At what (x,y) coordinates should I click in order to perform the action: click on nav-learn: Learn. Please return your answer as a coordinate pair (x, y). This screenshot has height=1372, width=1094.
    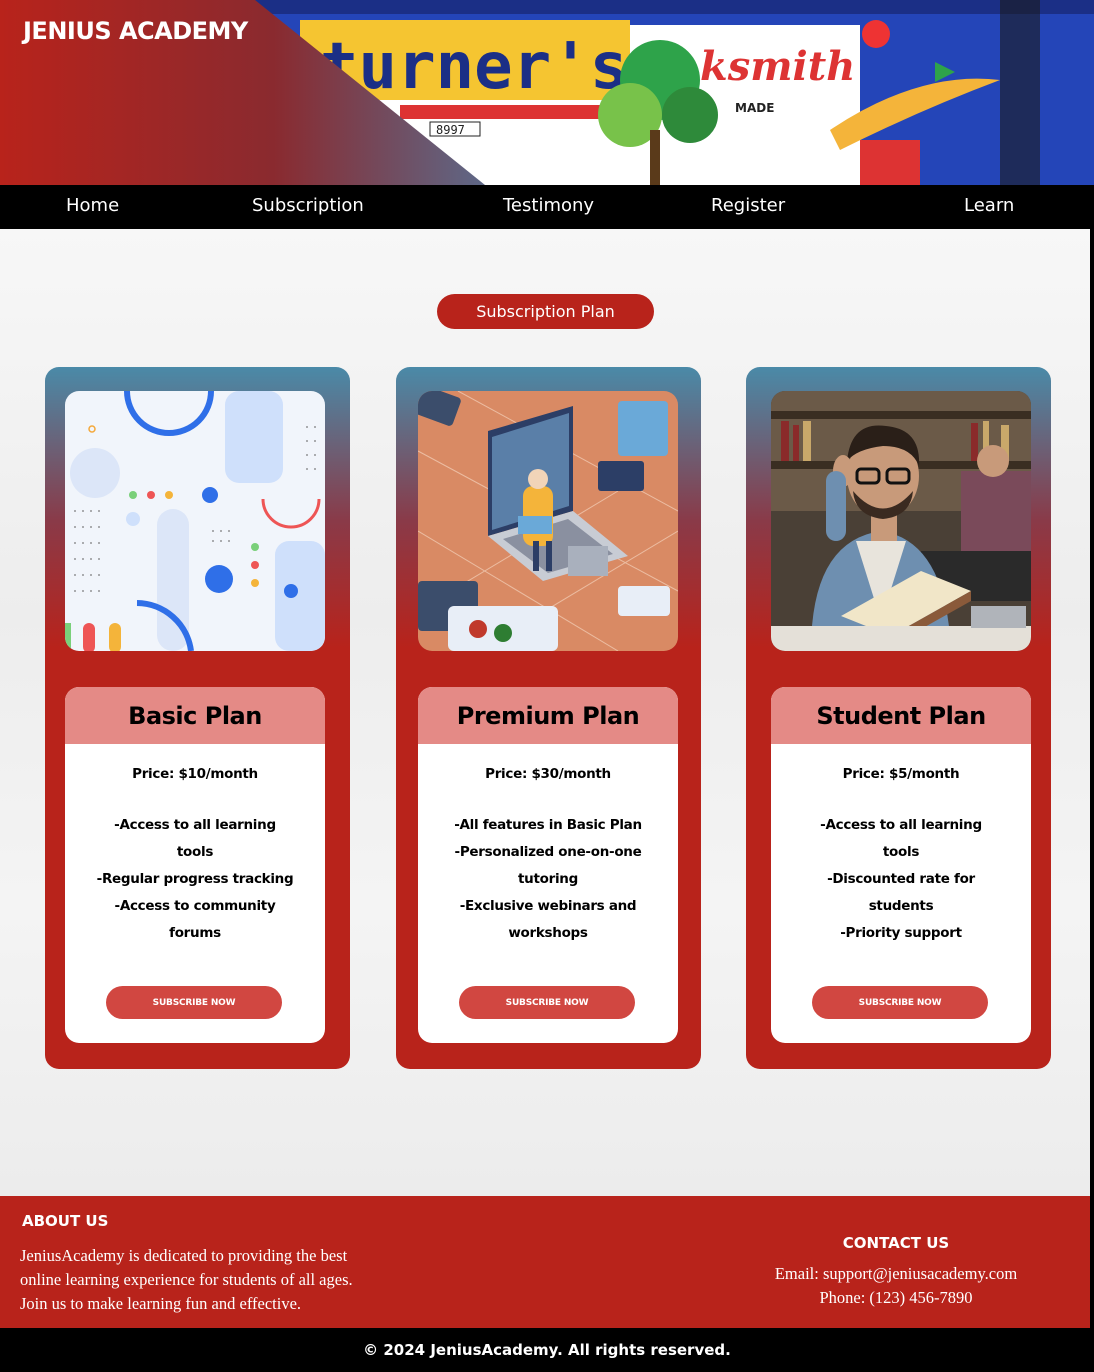
    Looking at the image, I should click on (989, 205).